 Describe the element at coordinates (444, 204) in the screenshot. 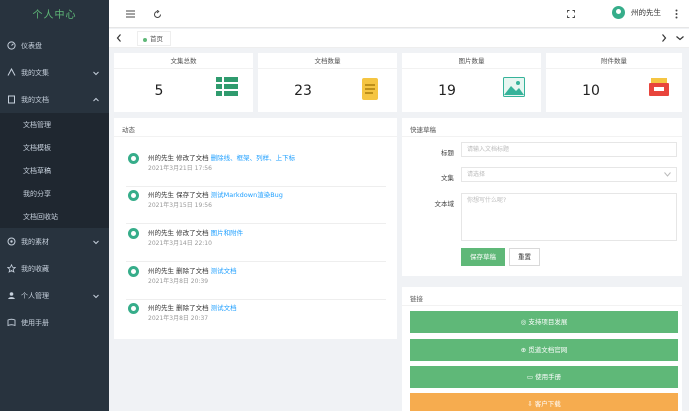

I see `textarea-label: 文本域` at that location.